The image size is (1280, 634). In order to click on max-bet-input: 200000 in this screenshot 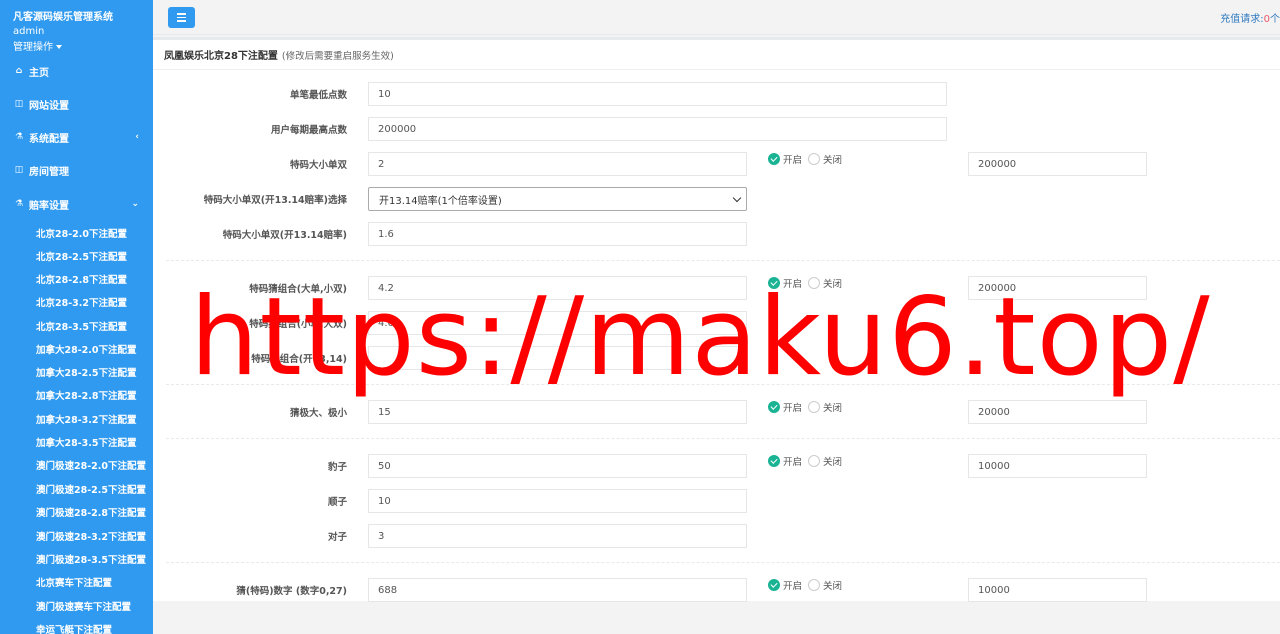, I will do `click(657, 129)`.